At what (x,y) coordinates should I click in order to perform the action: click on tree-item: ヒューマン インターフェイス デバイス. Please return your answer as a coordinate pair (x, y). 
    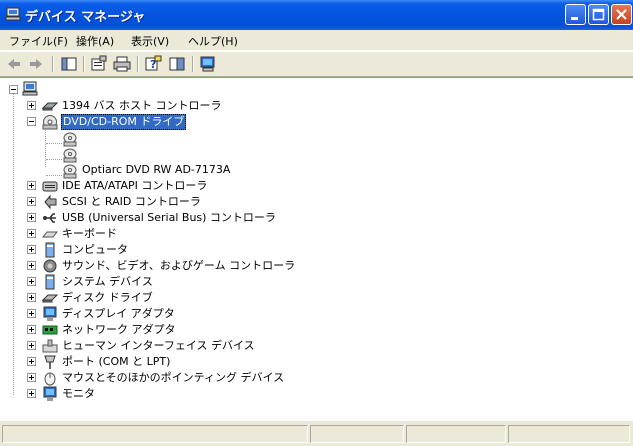
    Looking at the image, I should click on (316, 346).